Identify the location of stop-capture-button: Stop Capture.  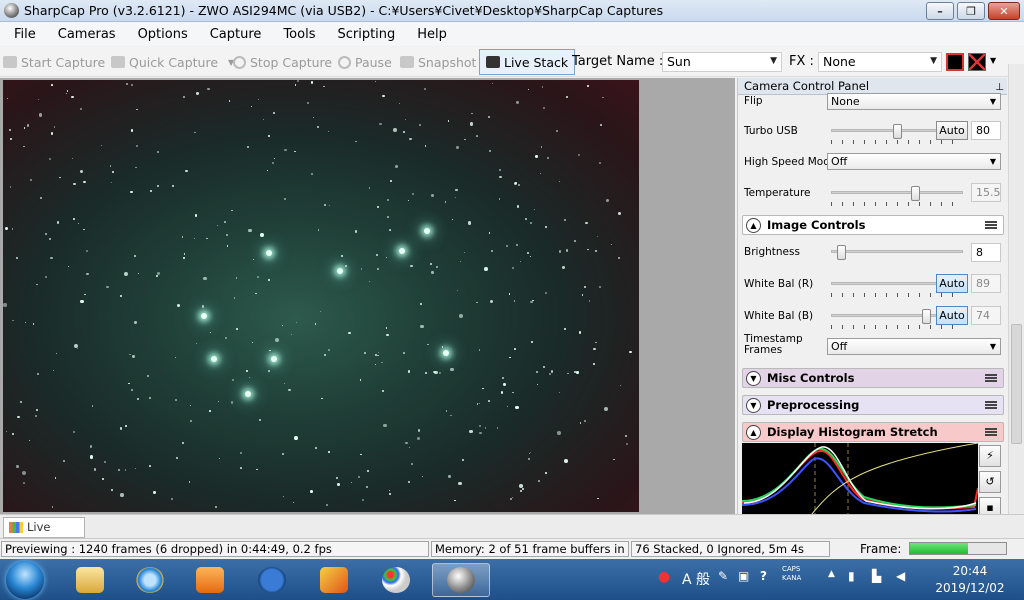
(282, 62).